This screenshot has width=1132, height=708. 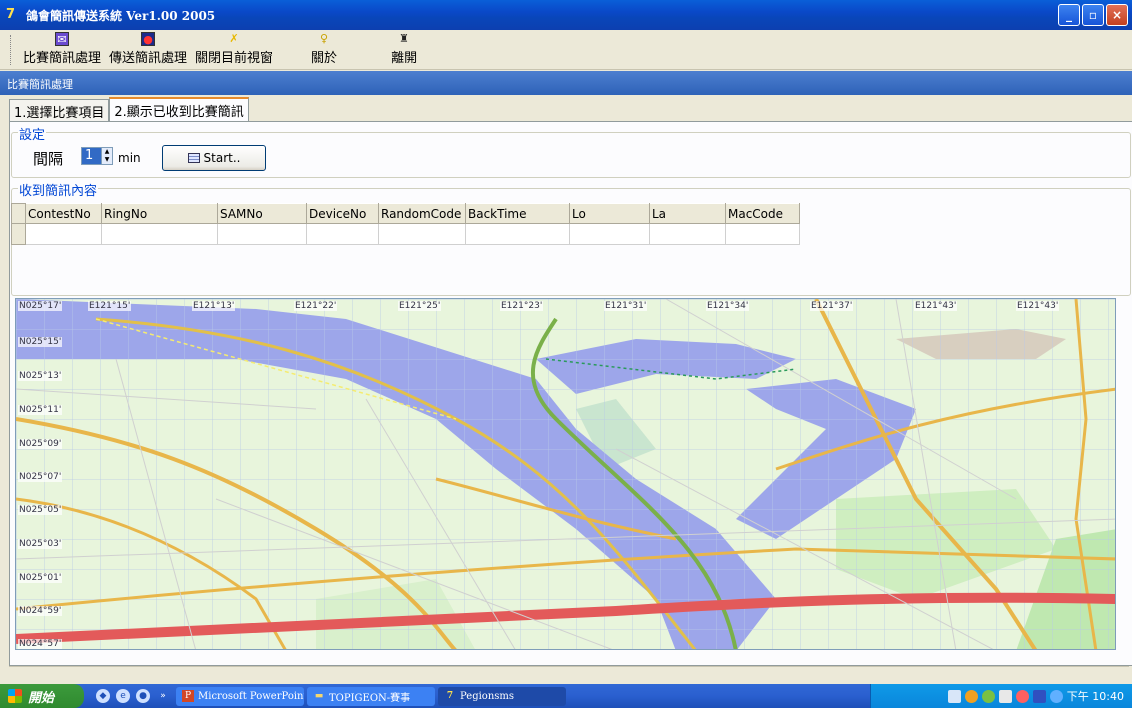 I want to click on map-coord-label: N025°03', so click(x=40, y=544).